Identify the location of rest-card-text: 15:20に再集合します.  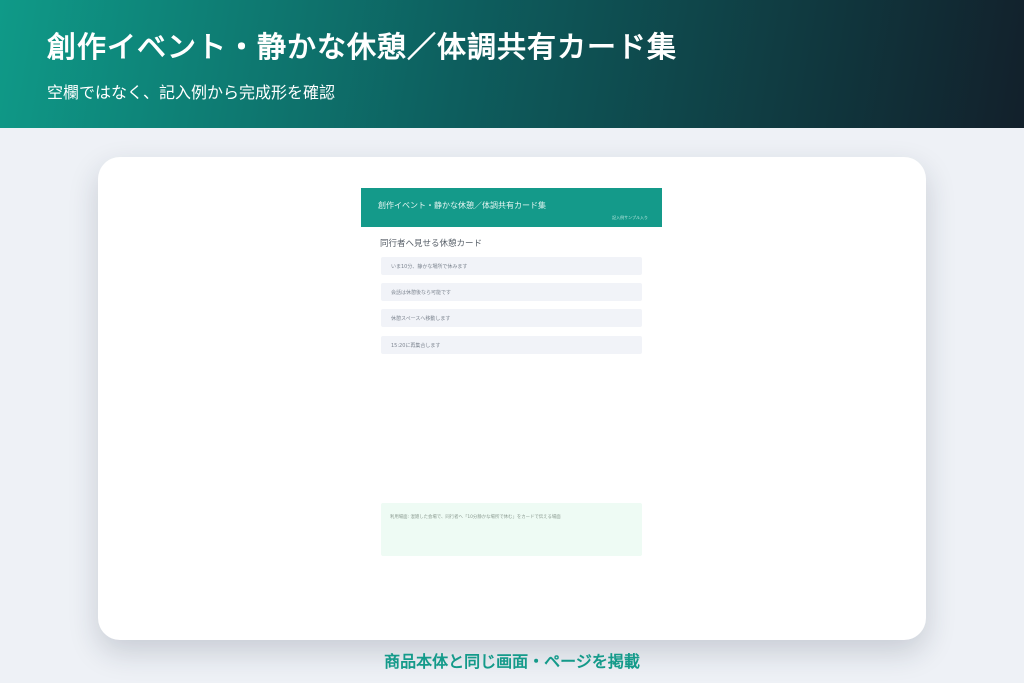
(416, 346).